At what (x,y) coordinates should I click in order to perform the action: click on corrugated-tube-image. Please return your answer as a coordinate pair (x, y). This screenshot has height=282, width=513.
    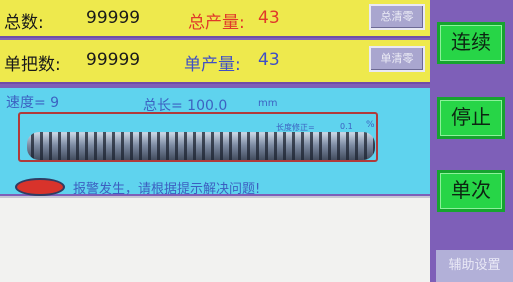
    Looking at the image, I should click on (201, 146).